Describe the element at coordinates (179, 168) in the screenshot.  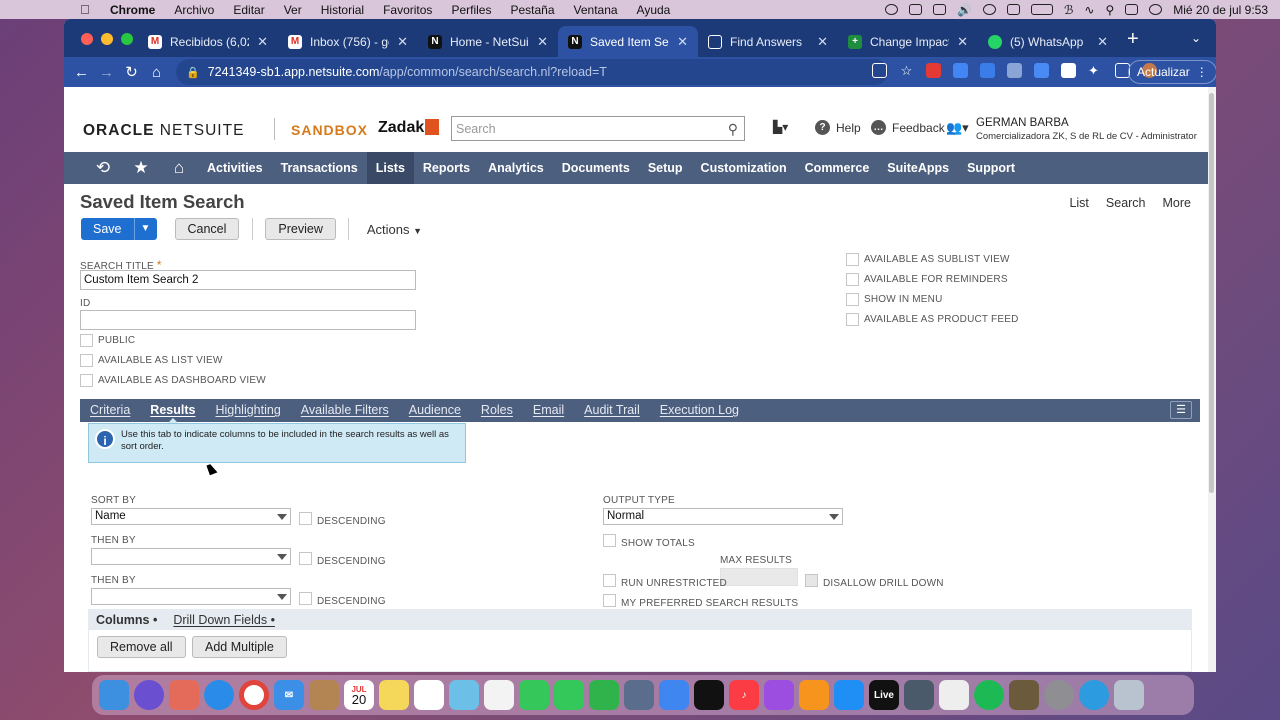
I see `home-icon: ⌂` at that location.